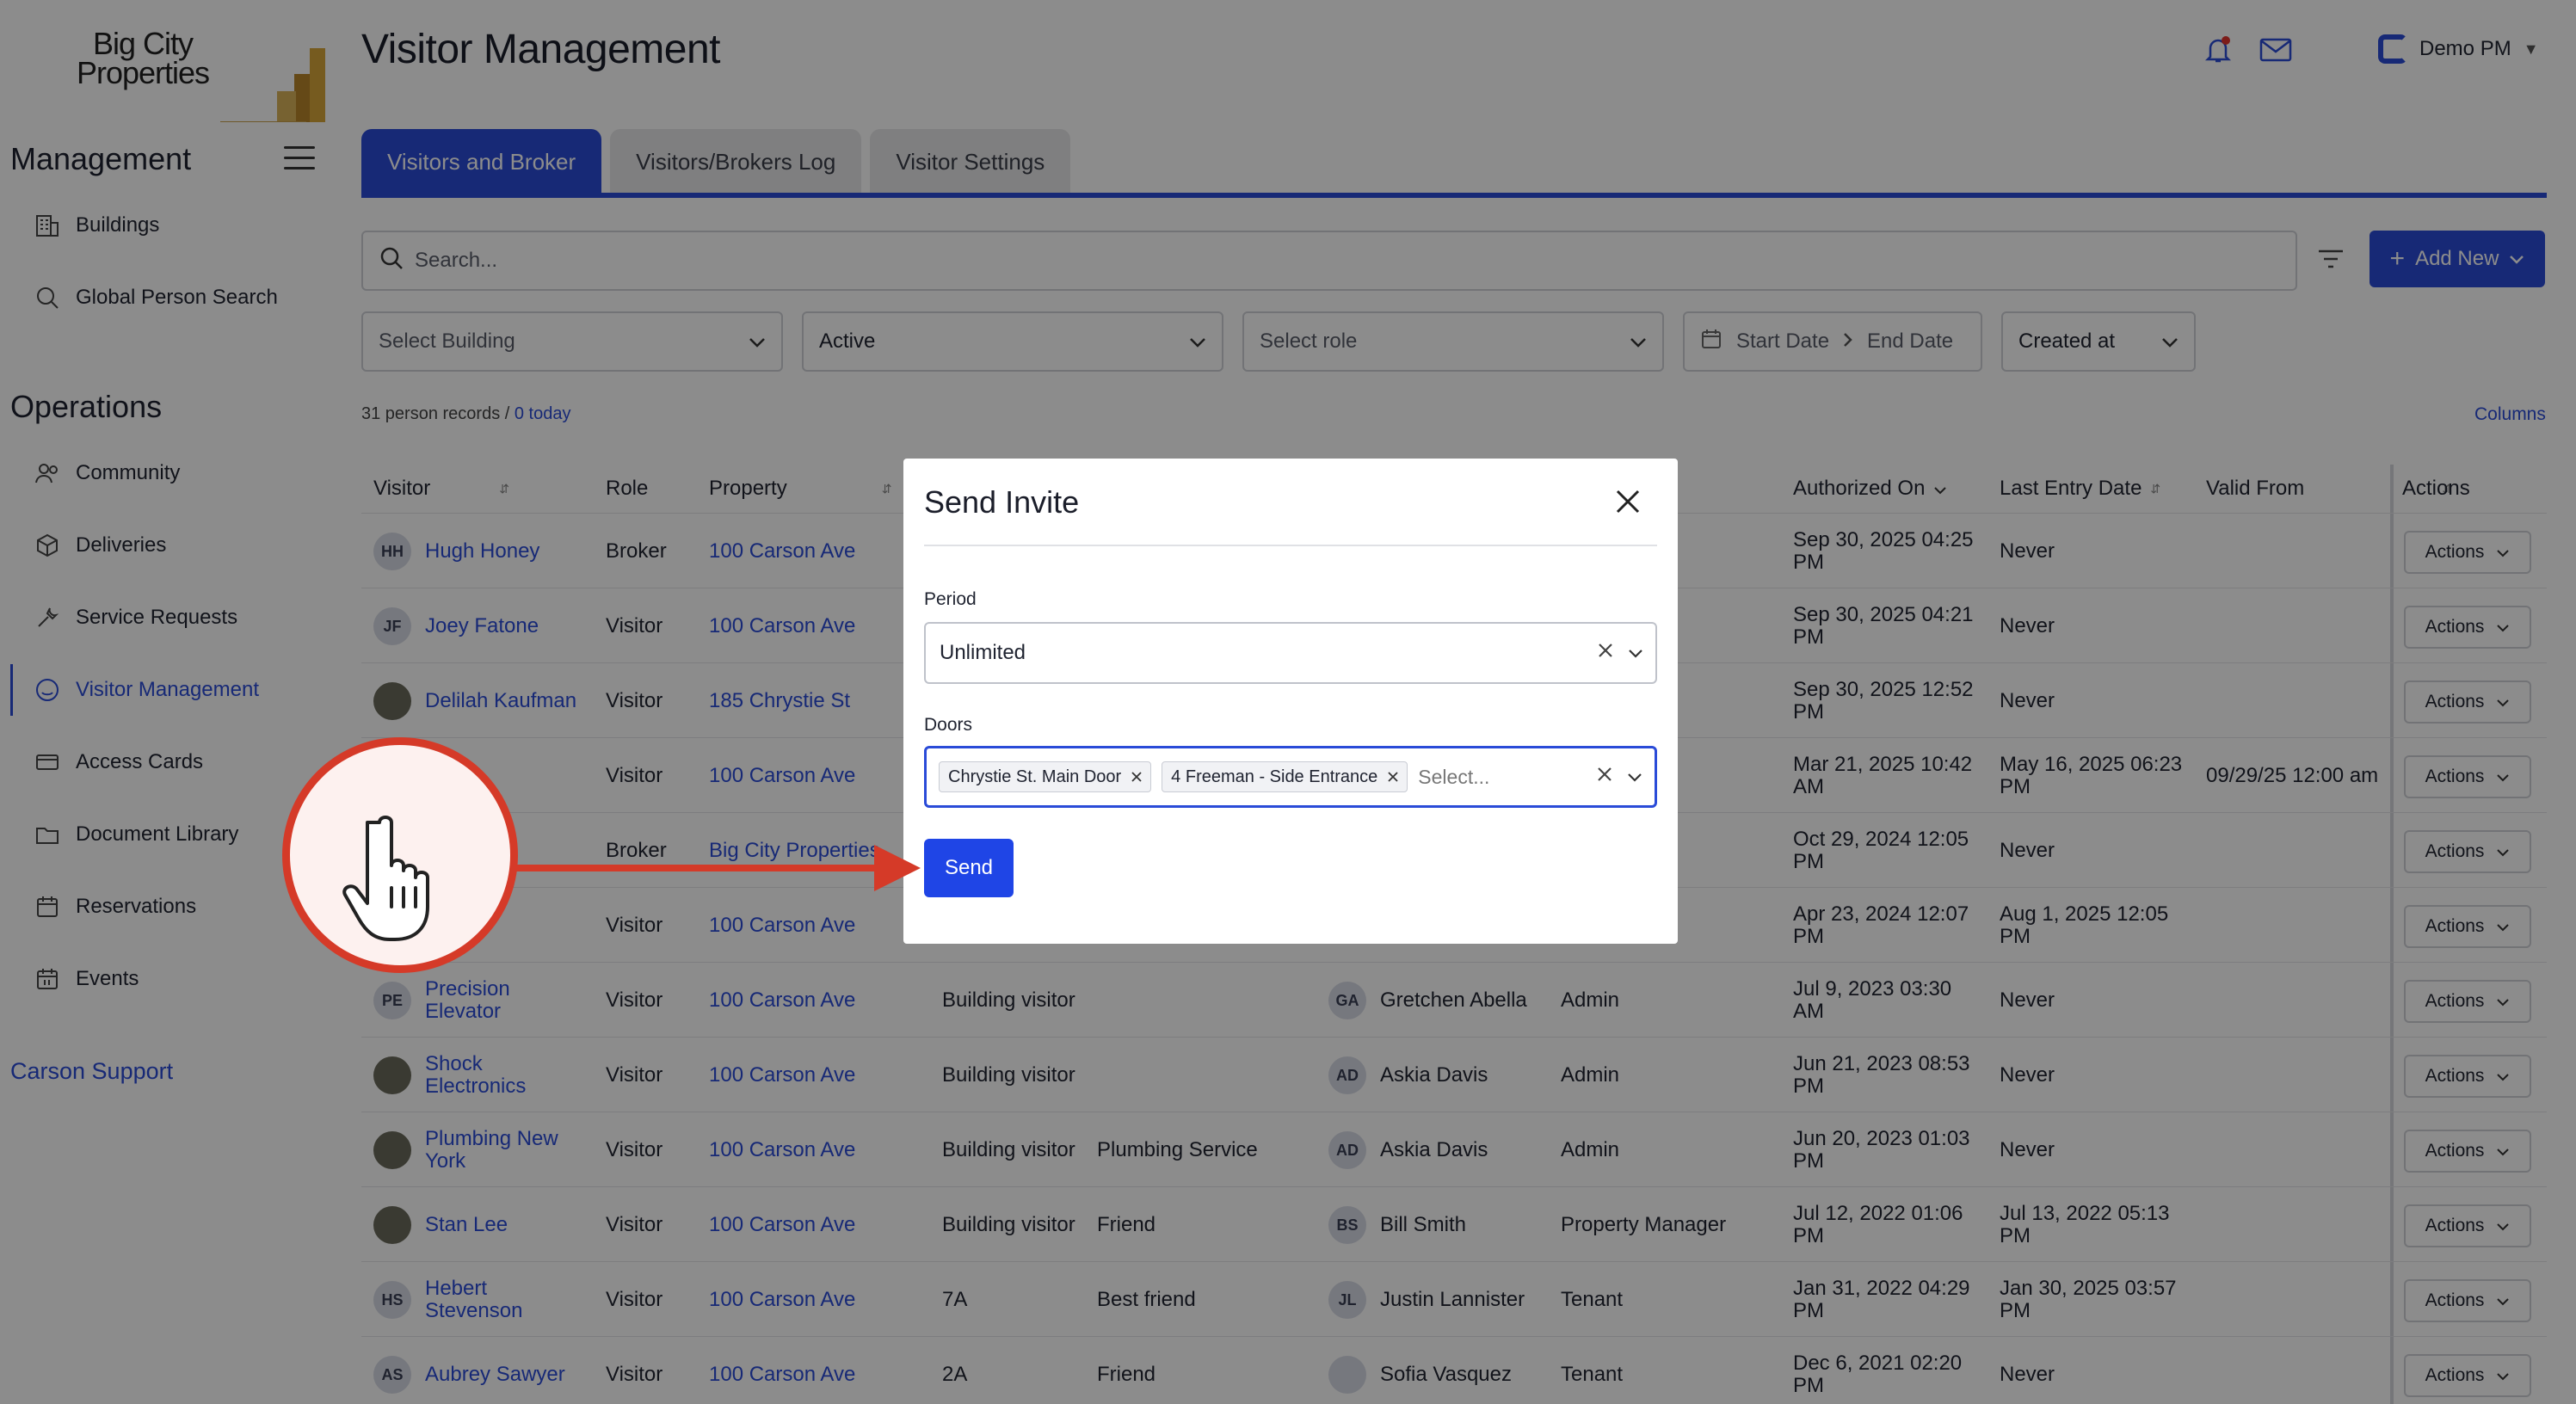  Describe the element at coordinates (1275, 777) in the screenshot. I see `door-chip-label: 4 Freeman - Side Entrance` at that location.